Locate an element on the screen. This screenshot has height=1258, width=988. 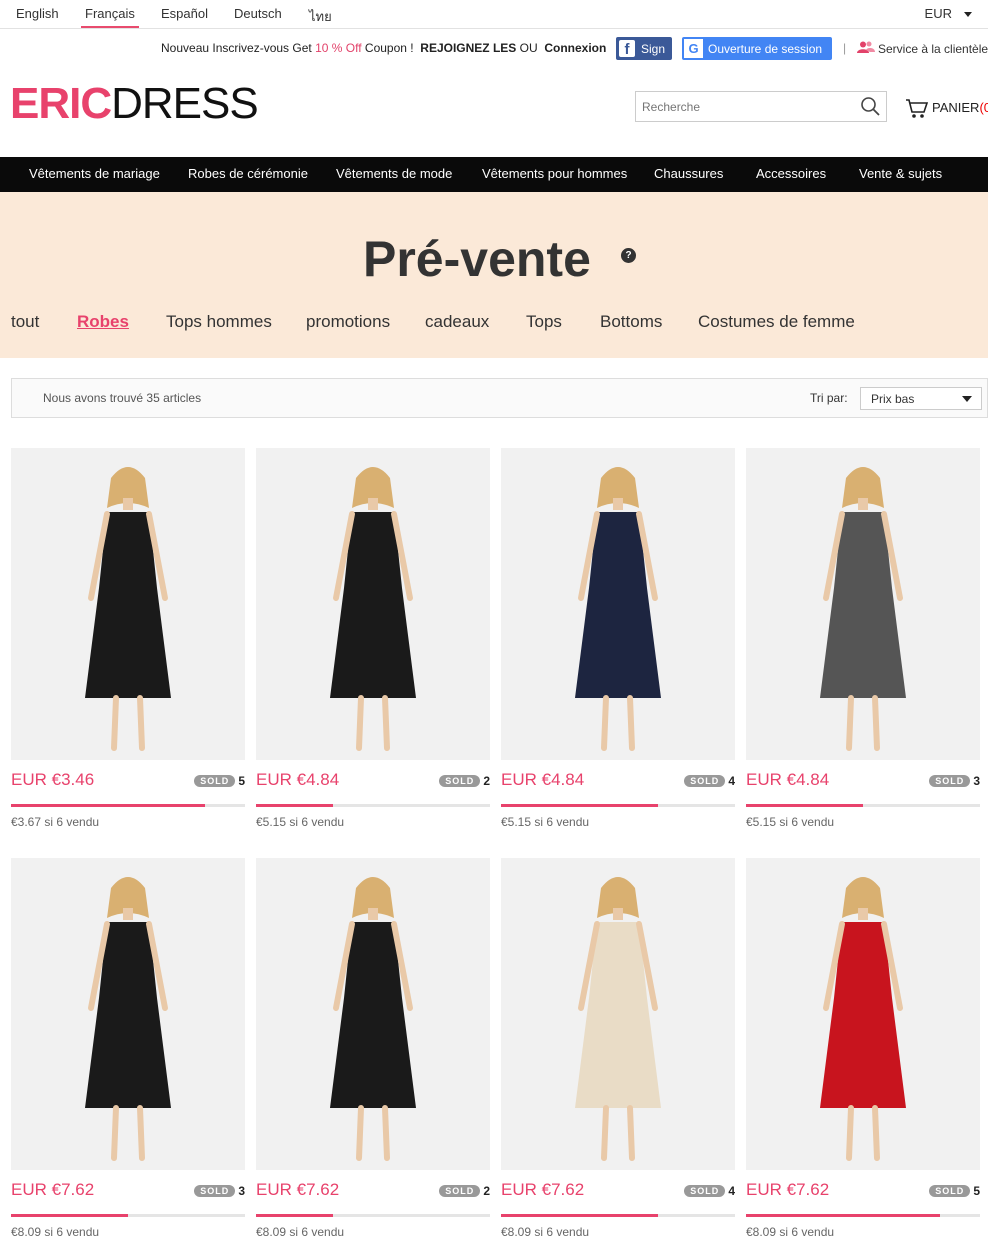
nav-item-accessories: Accessoires is located at coordinates (791, 173).